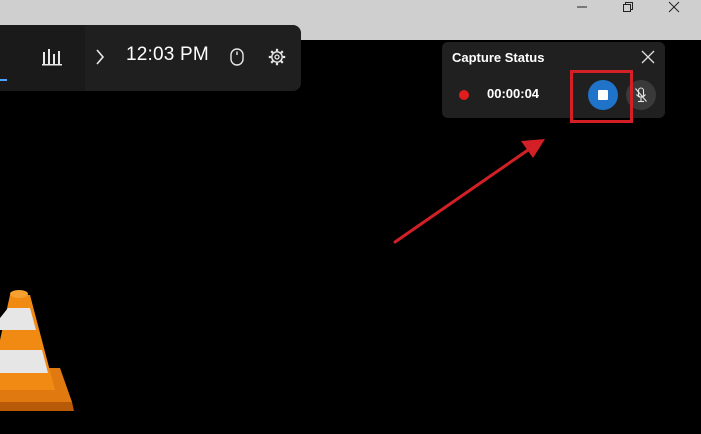 This screenshot has height=434, width=701. I want to click on annotation-arrow, so click(469, 191).